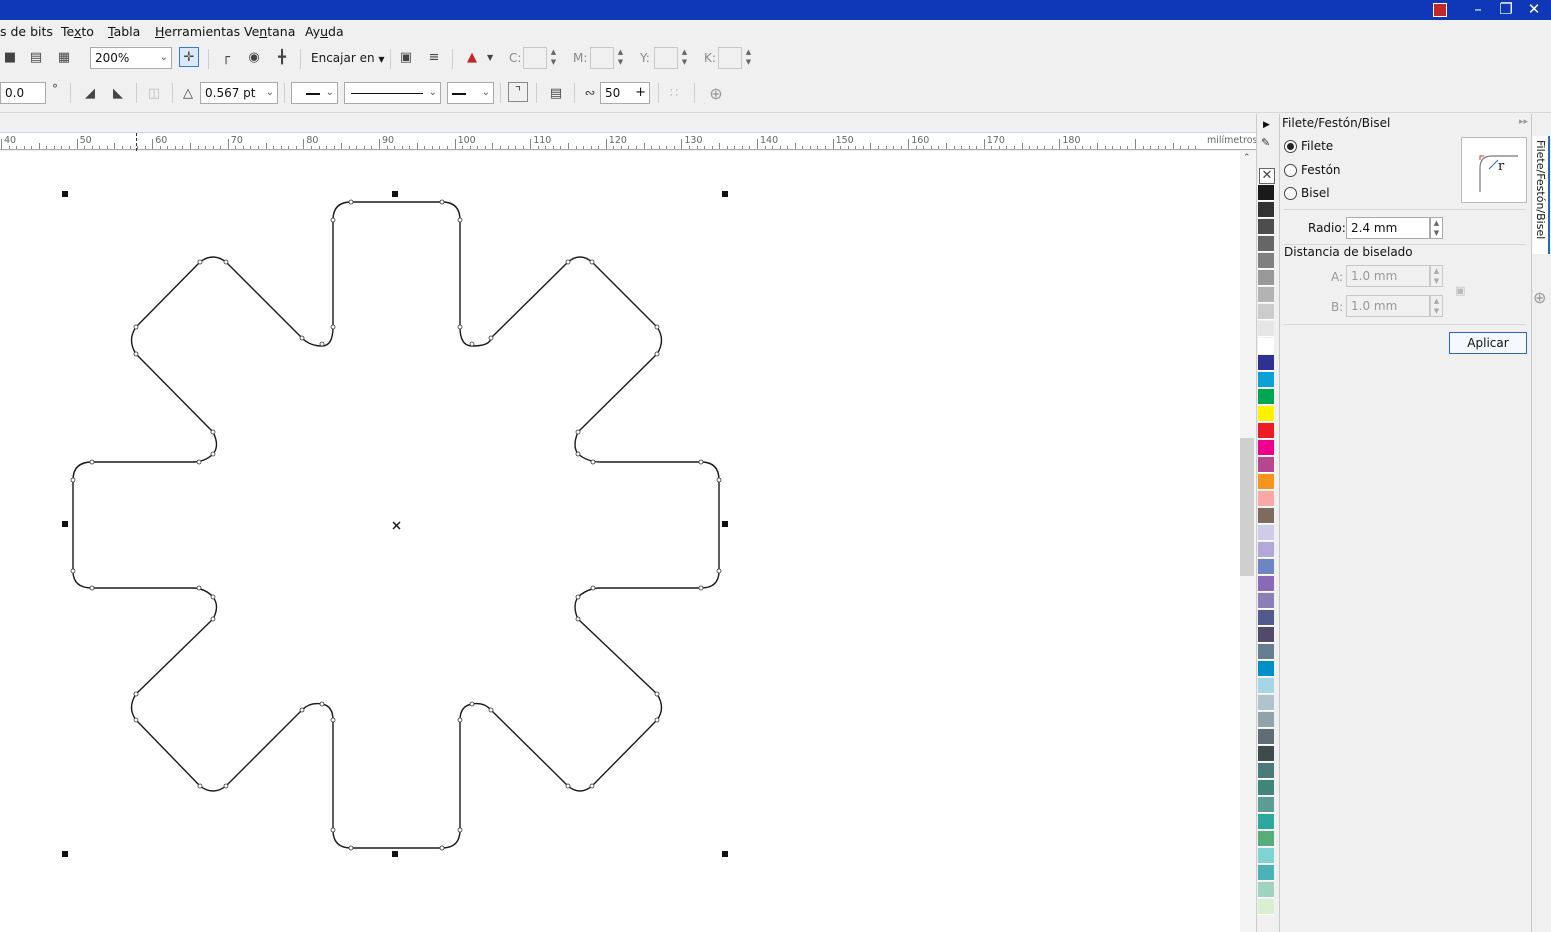 Image resolution: width=1551 pixels, height=932 pixels. Describe the element at coordinates (1308, 146) in the screenshot. I see `radio-fillet: Filete` at that location.